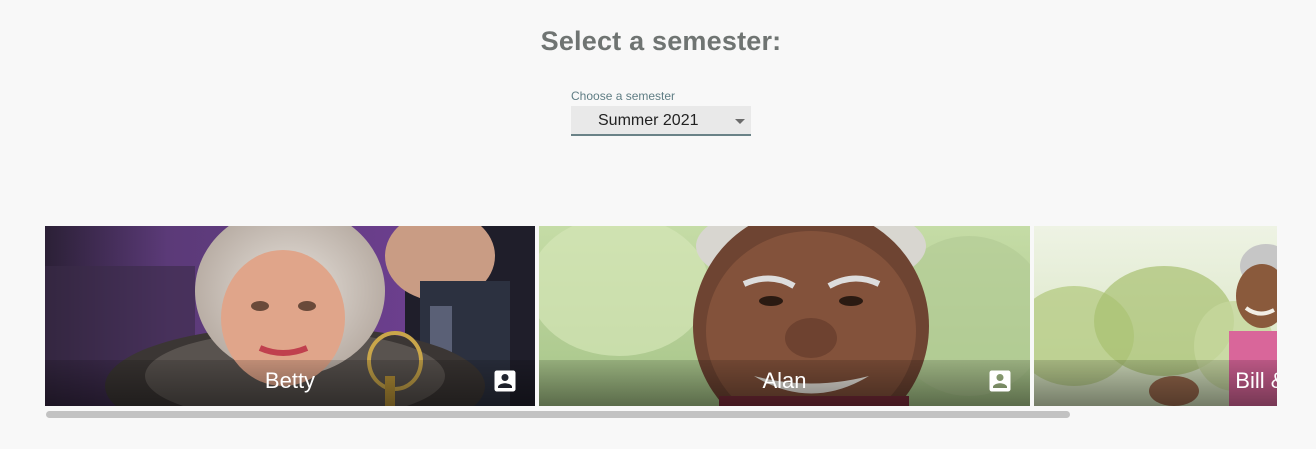 The height and width of the screenshot is (449, 1316). What do you see at coordinates (784, 380) in the screenshot?
I see `card-name-alan: Alan` at bounding box center [784, 380].